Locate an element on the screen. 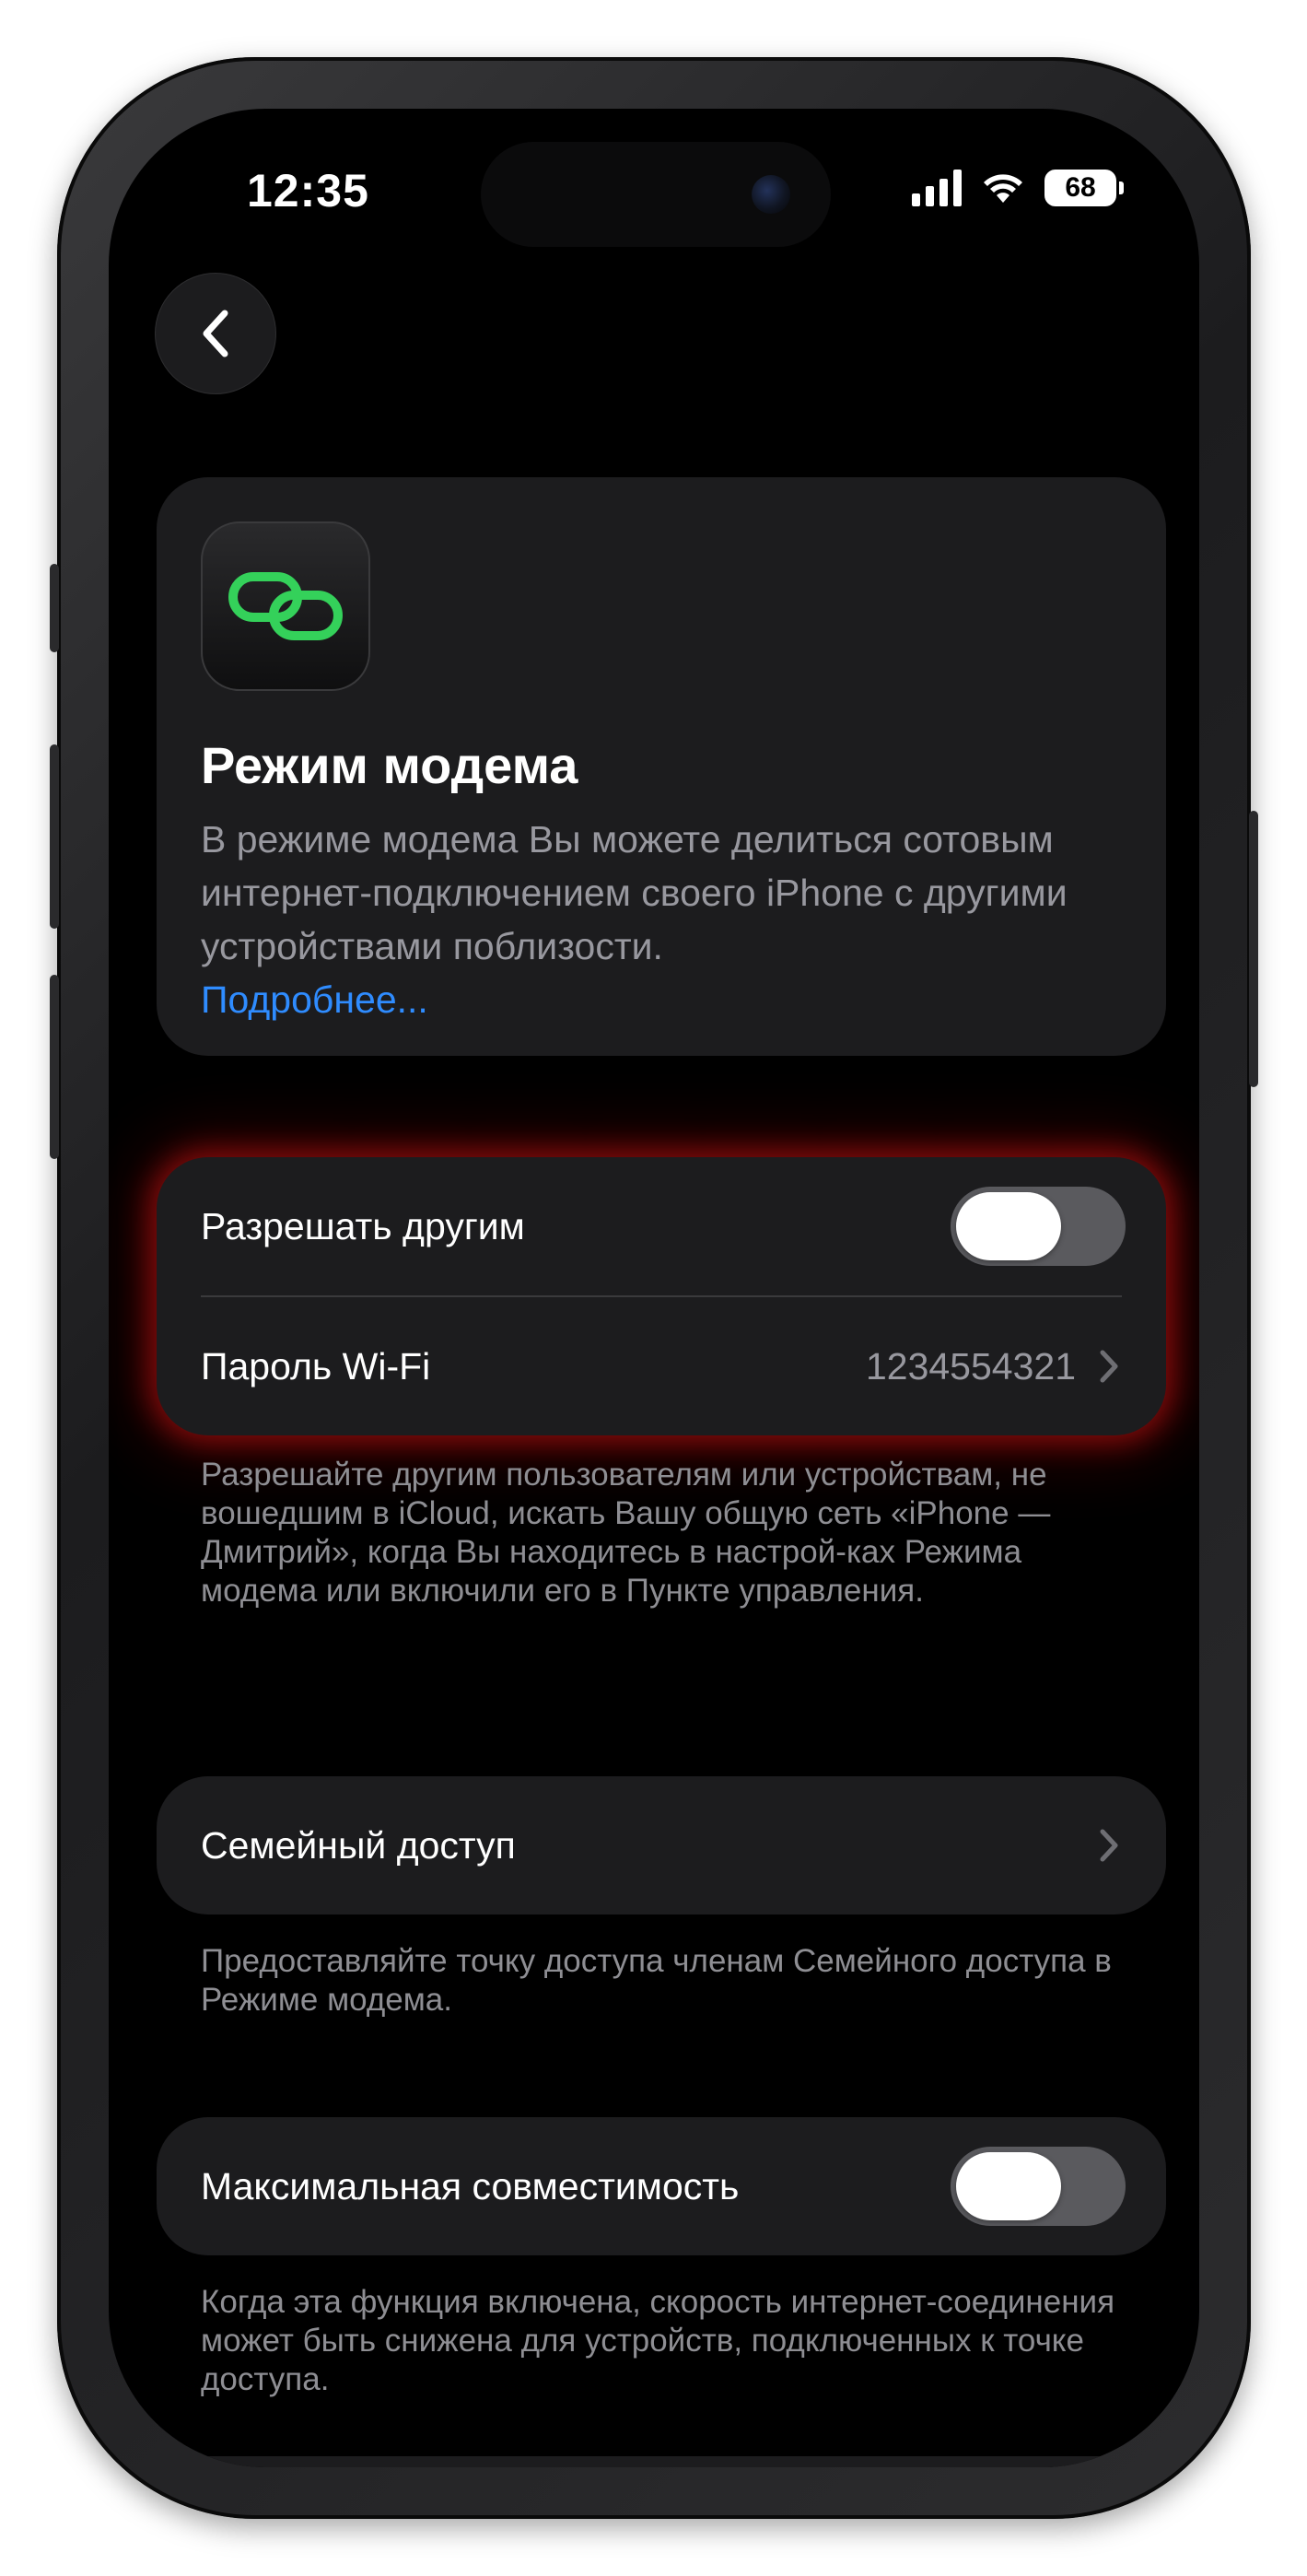 Image resolution: width=1307 pixels, height=2576 pixels. front-camera-icon is located at coordinates (771, 195).